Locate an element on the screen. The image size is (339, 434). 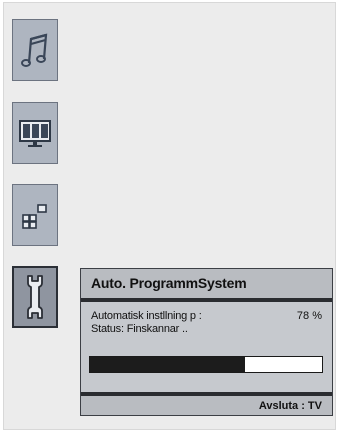
music-note-icon is located at coordinates (34, 50).